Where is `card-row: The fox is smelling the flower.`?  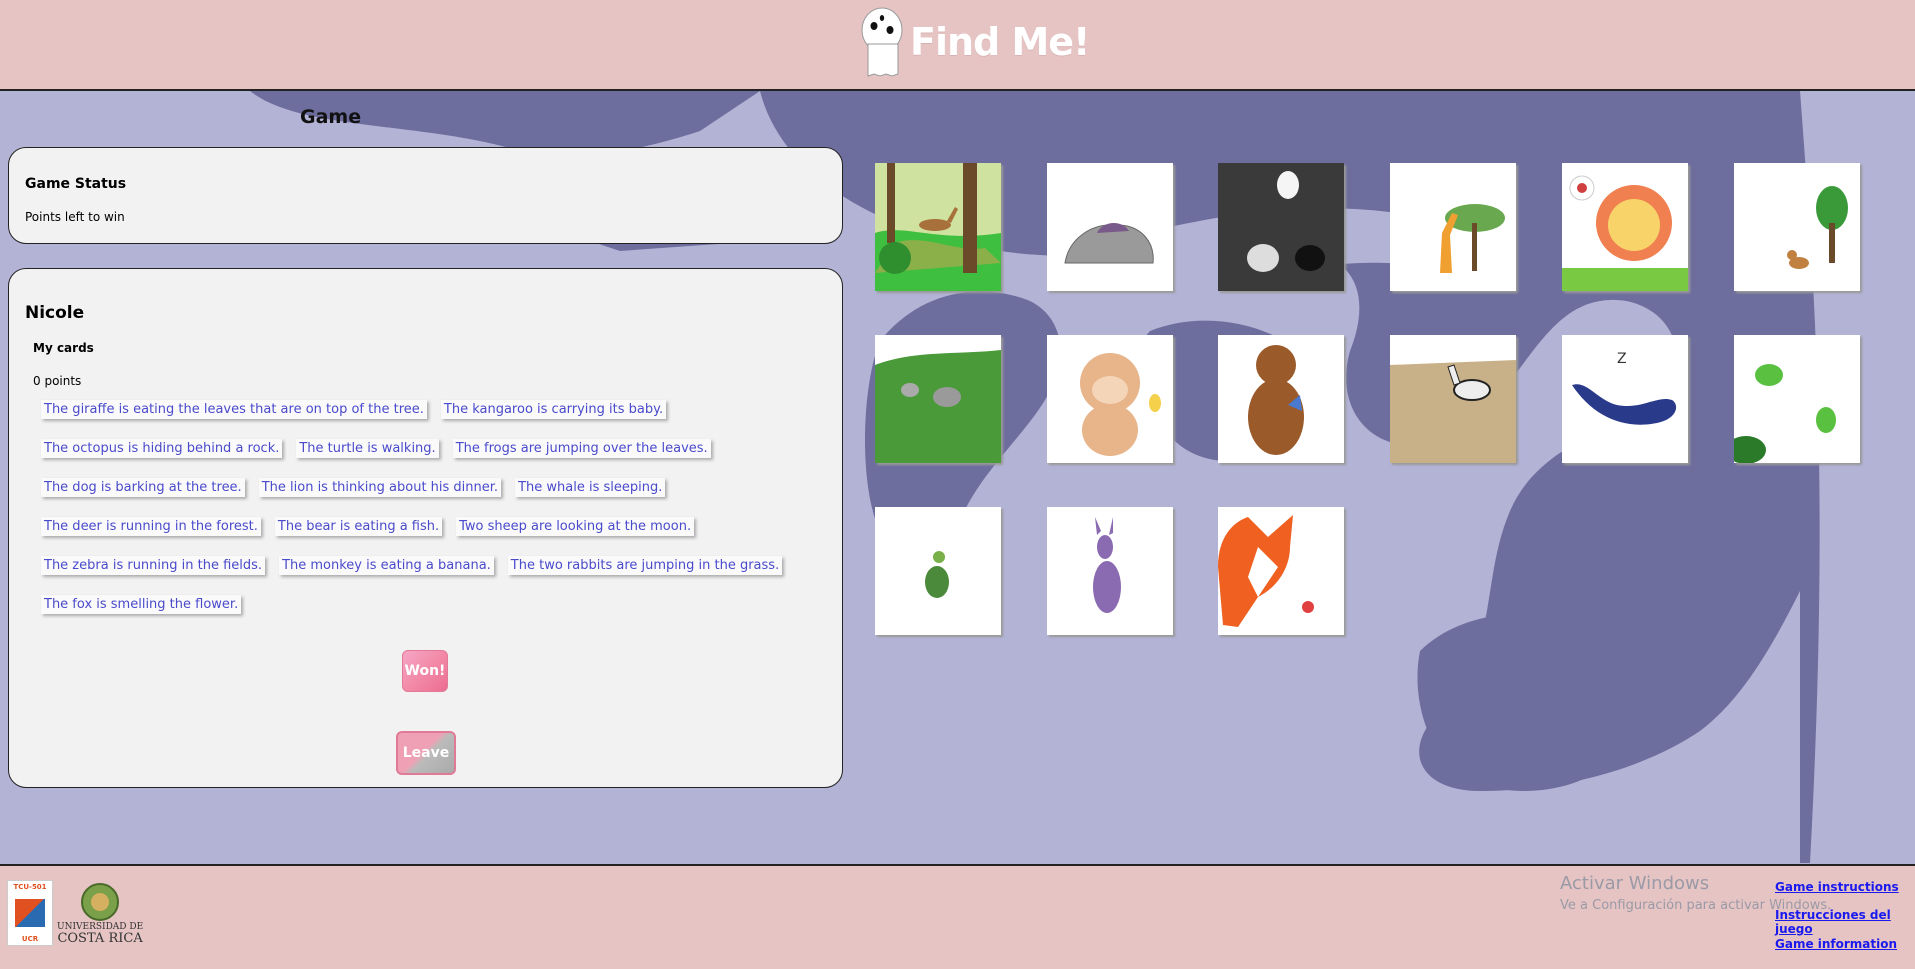 card-row: The fox is smelling the flower. is located at coordinates (411, 614).